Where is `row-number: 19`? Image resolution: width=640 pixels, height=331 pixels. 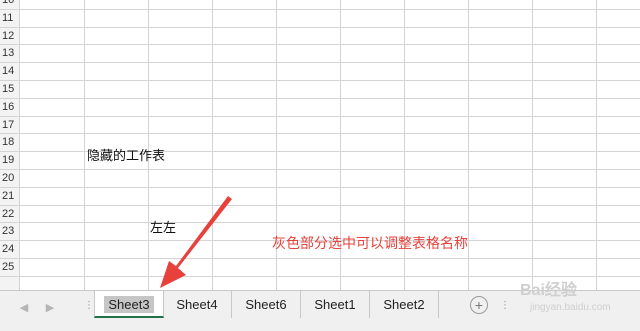
row-number: 19 is located at coordinates (10, 160).